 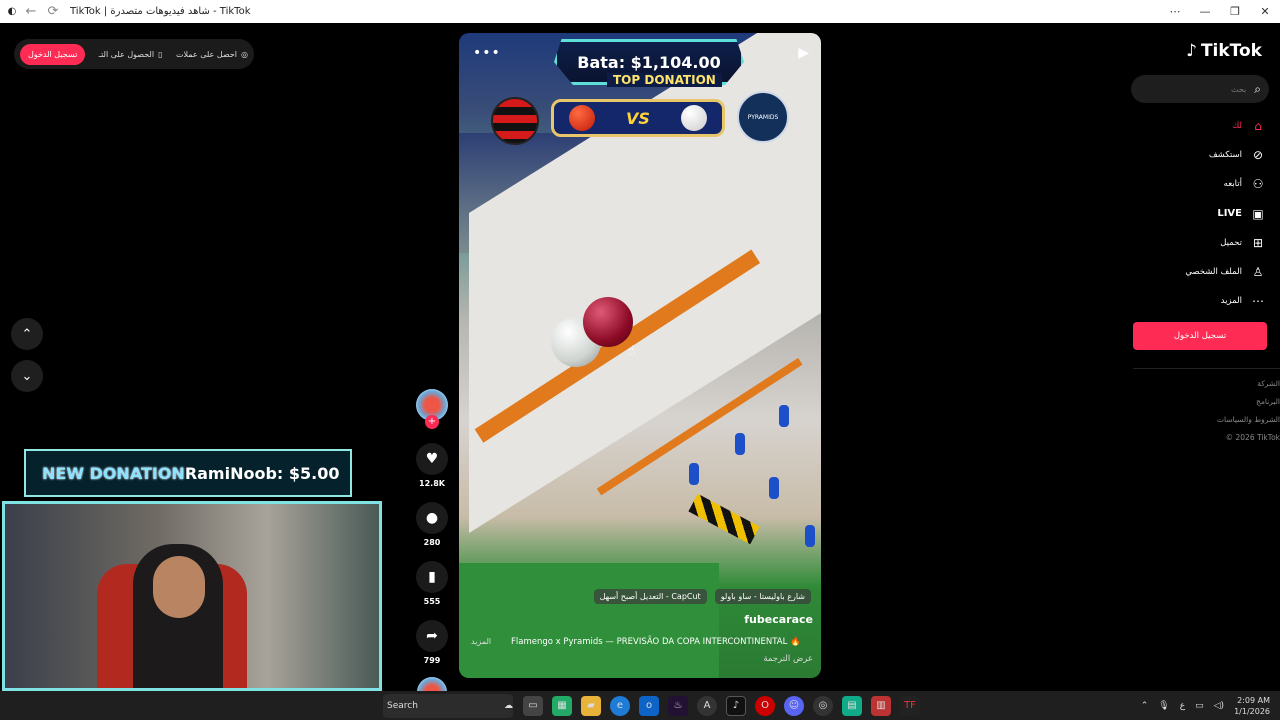 I want to click on clock: 2:09 AM 1/1/2026, so click(x=1252, y=706).